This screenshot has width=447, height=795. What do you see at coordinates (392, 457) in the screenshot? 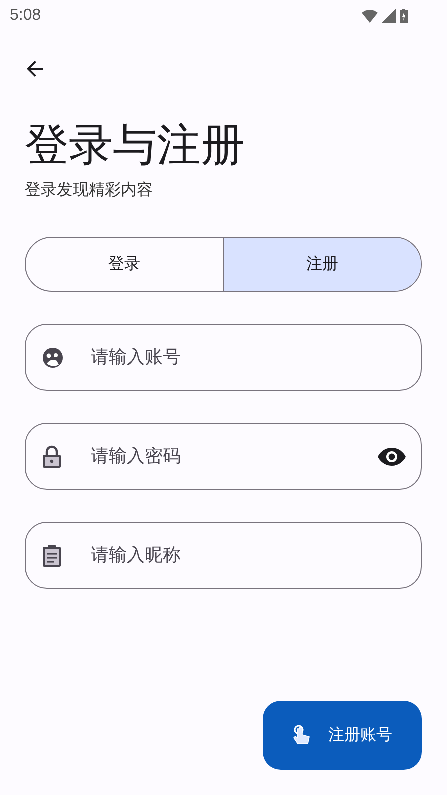
I see `eye-icon` at bounding box center [392, 457].